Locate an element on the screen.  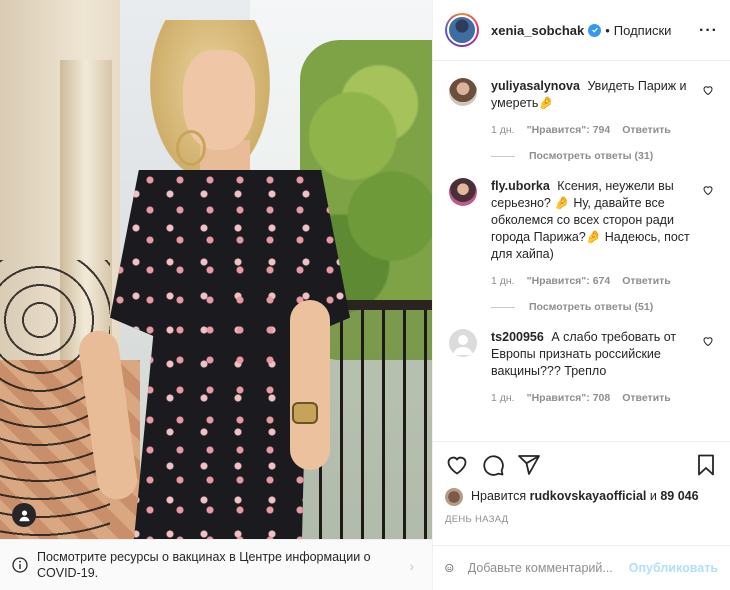
comment-likes: "Нравится": 794 is located at coordinates (569, 130).